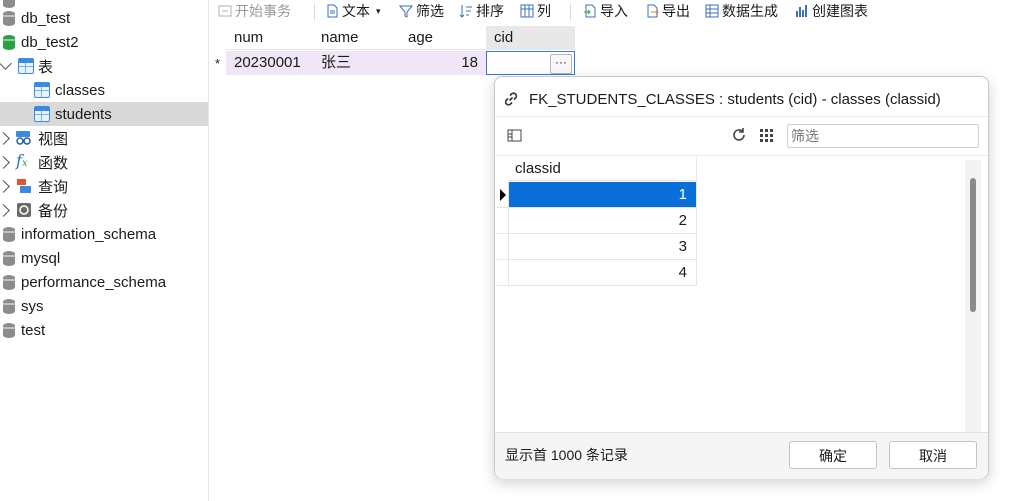  Describe the element at coordinates (676, 11) in the screenshot. I see `export-label: 导出` at that location.